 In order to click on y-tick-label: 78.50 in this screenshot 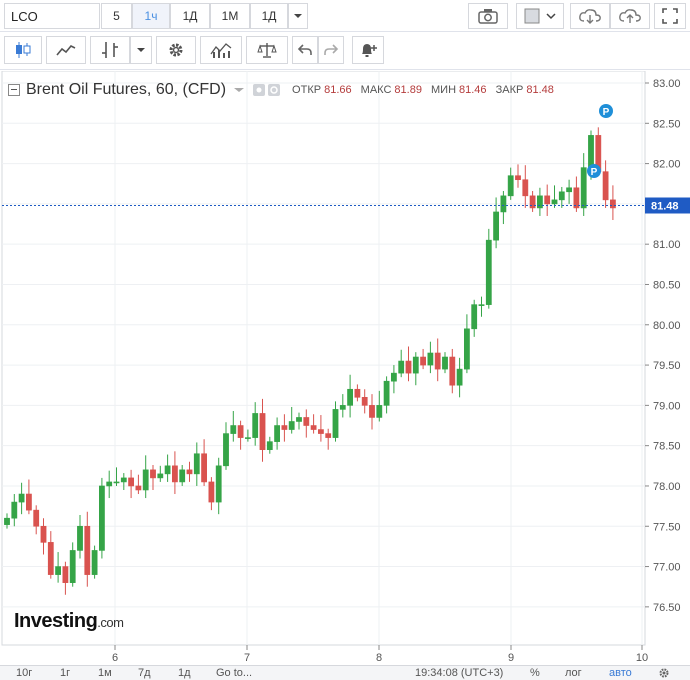, I will do `click(667, 447)`.